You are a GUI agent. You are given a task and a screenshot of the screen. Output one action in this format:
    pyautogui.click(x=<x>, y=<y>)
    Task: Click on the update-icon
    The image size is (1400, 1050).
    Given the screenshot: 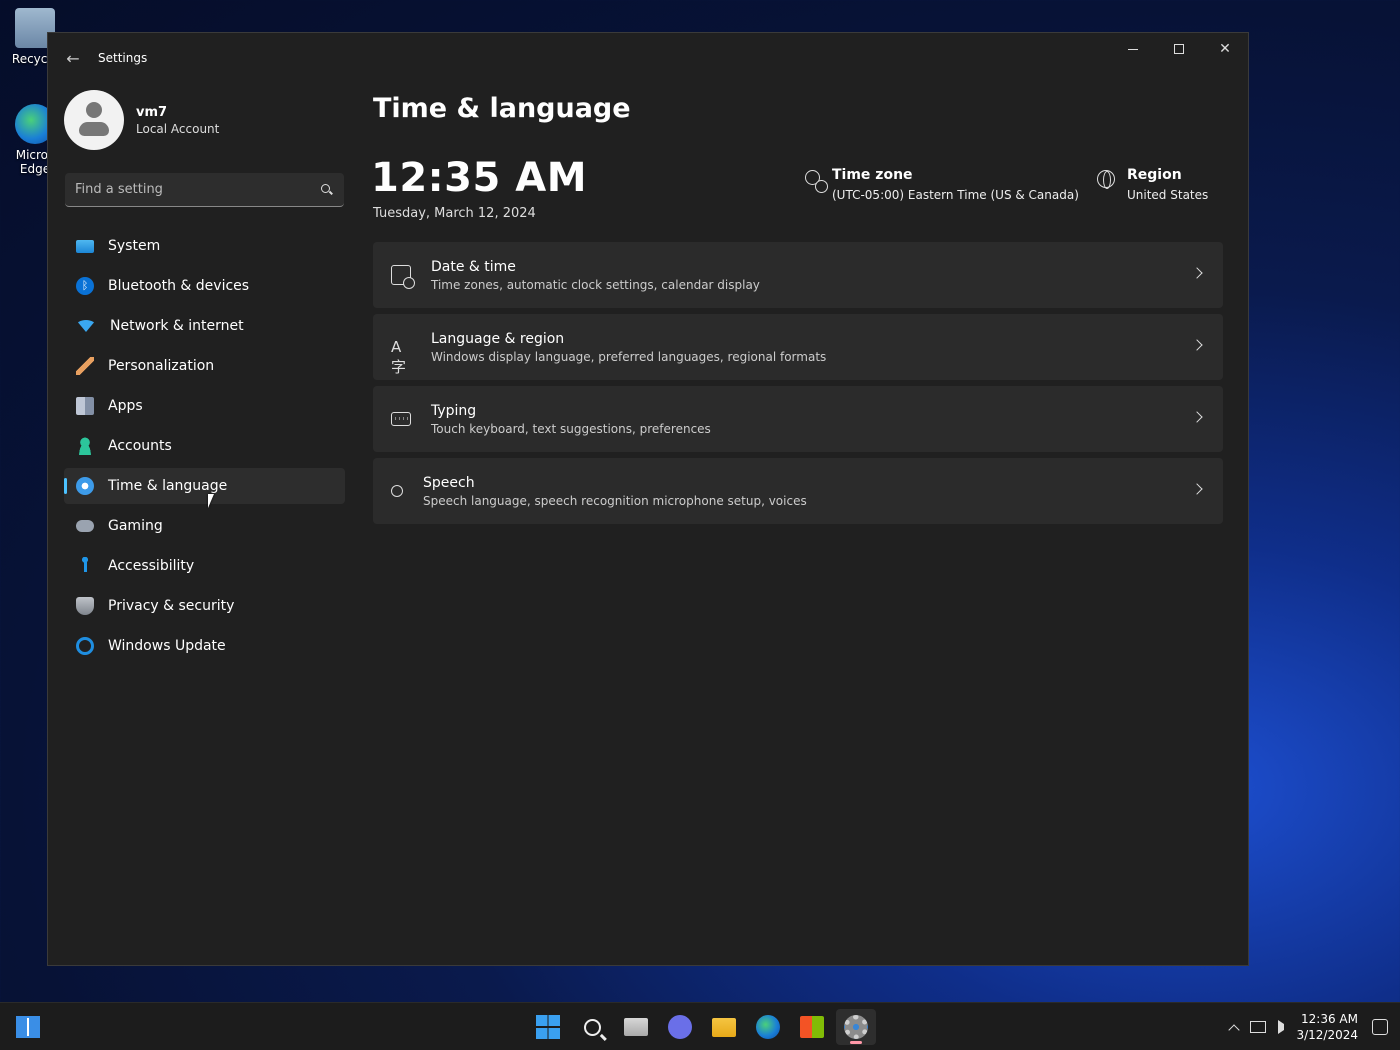 What is the action you would take?
    pyautogui.click(x=85, y=646)
    